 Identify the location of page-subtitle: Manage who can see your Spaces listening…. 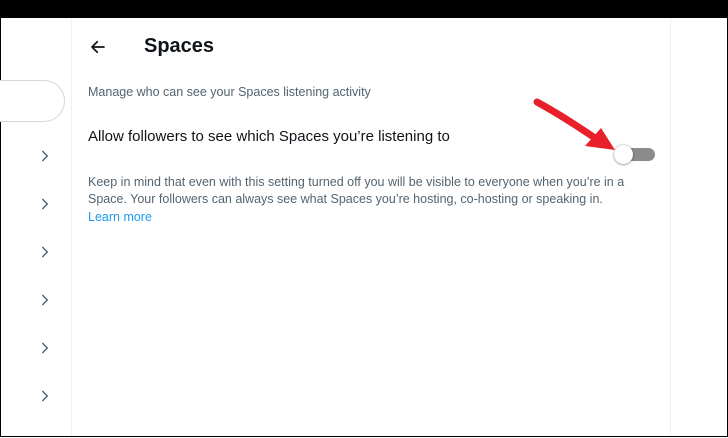
(229, 92).